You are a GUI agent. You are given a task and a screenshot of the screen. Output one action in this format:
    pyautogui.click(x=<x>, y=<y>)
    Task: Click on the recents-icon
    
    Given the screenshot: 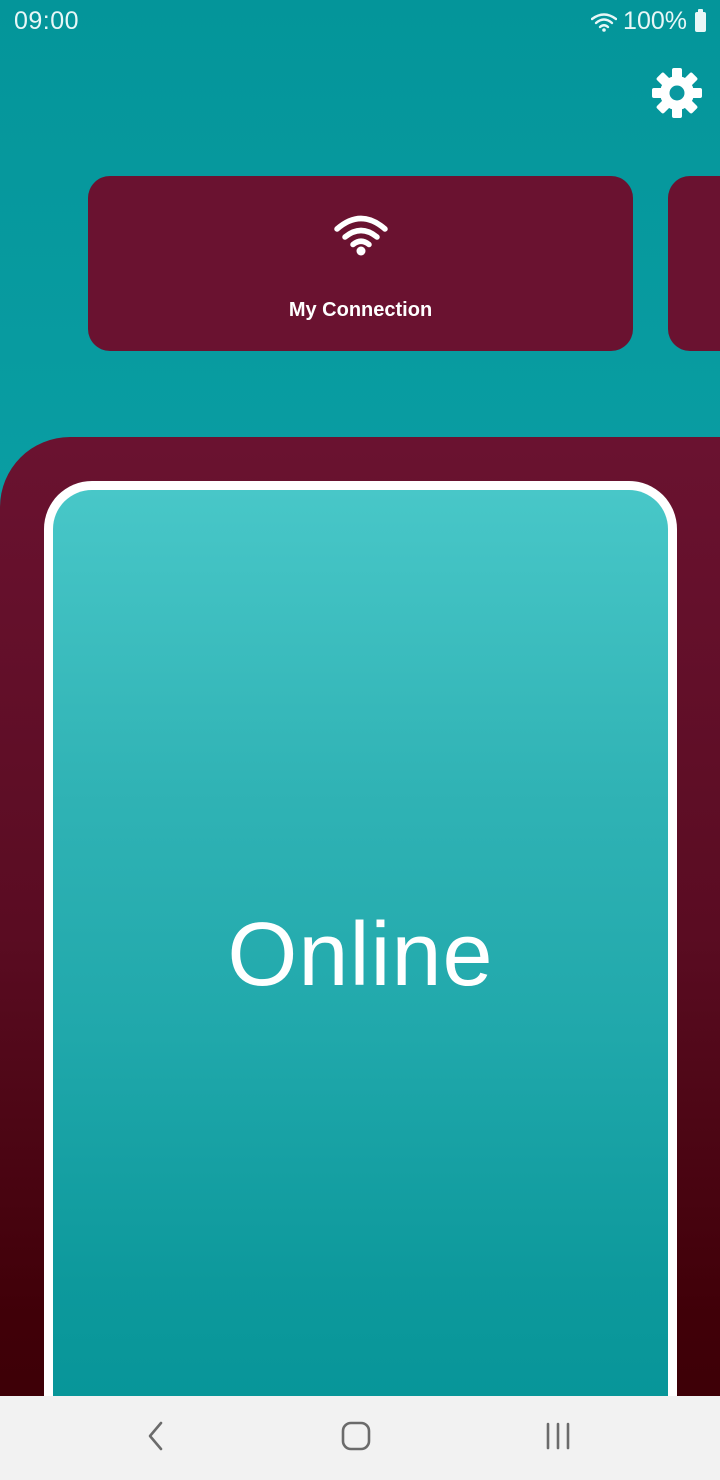 What is the action you would take?
    pyautogui.click(x=558, y=1438)
    